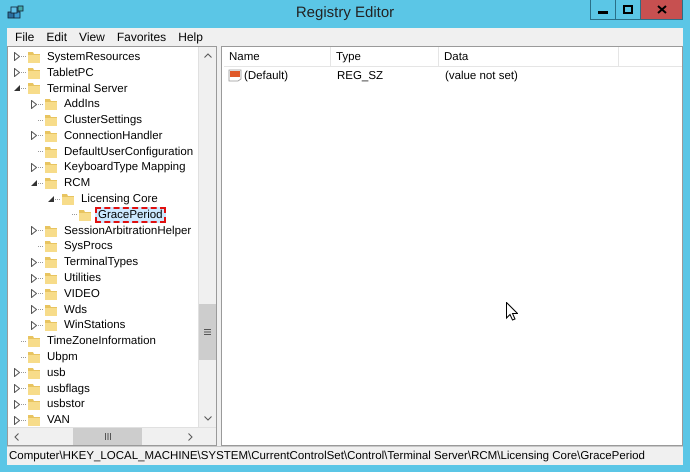 Image resolution: width=690 pixels, height=472 pixels. What do you see at coordinates (58, 419) in the screenshot?
I see `tree-item: VAN` at bounding box center [58, 419].